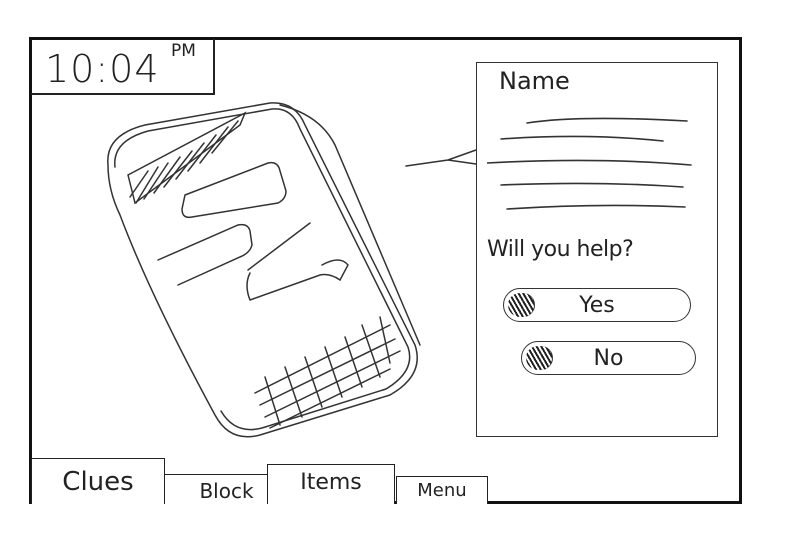  I want to click on tab-clues: Clues, so click(98, 481).